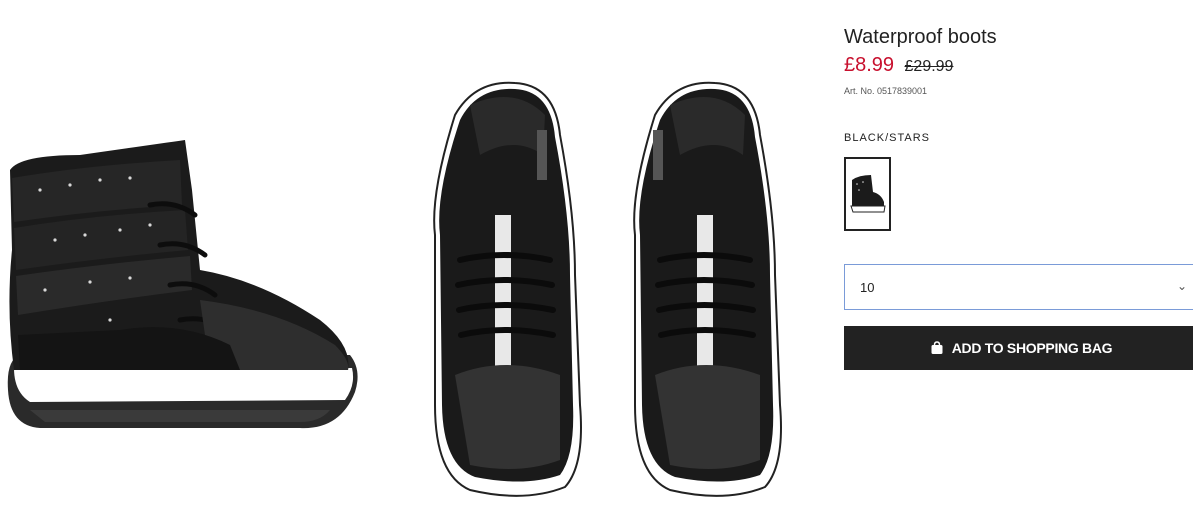 The image size is (1193, 521). Describe the element at coordinates (867, 287) in the screenshot. I see `selected-size: 10` at that location.